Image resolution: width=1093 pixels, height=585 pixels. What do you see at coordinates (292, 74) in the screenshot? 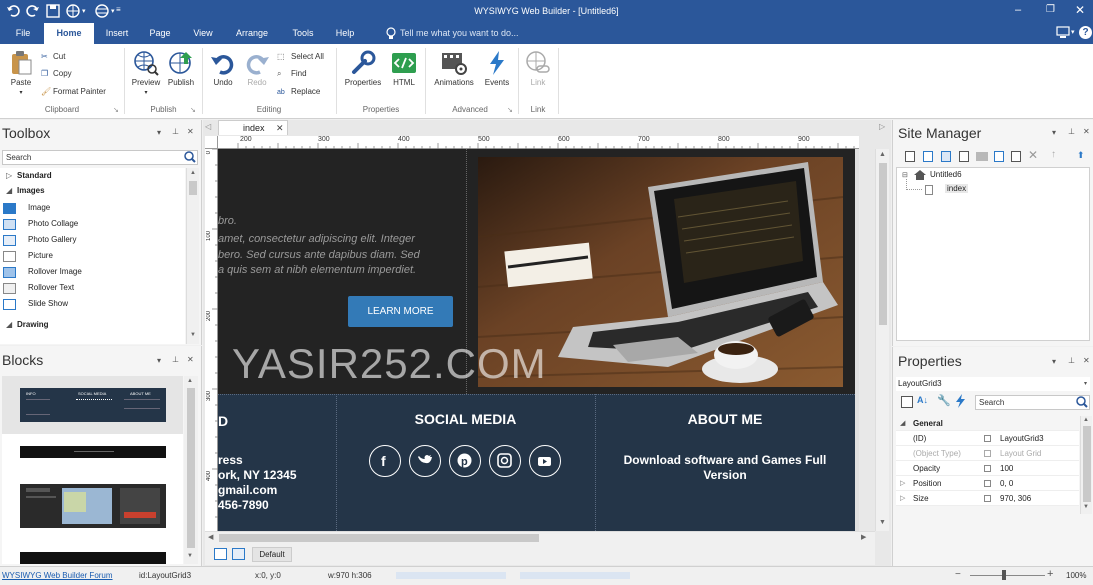
I see `find-button: ⌕ Find` at bounding box center [292, 74].